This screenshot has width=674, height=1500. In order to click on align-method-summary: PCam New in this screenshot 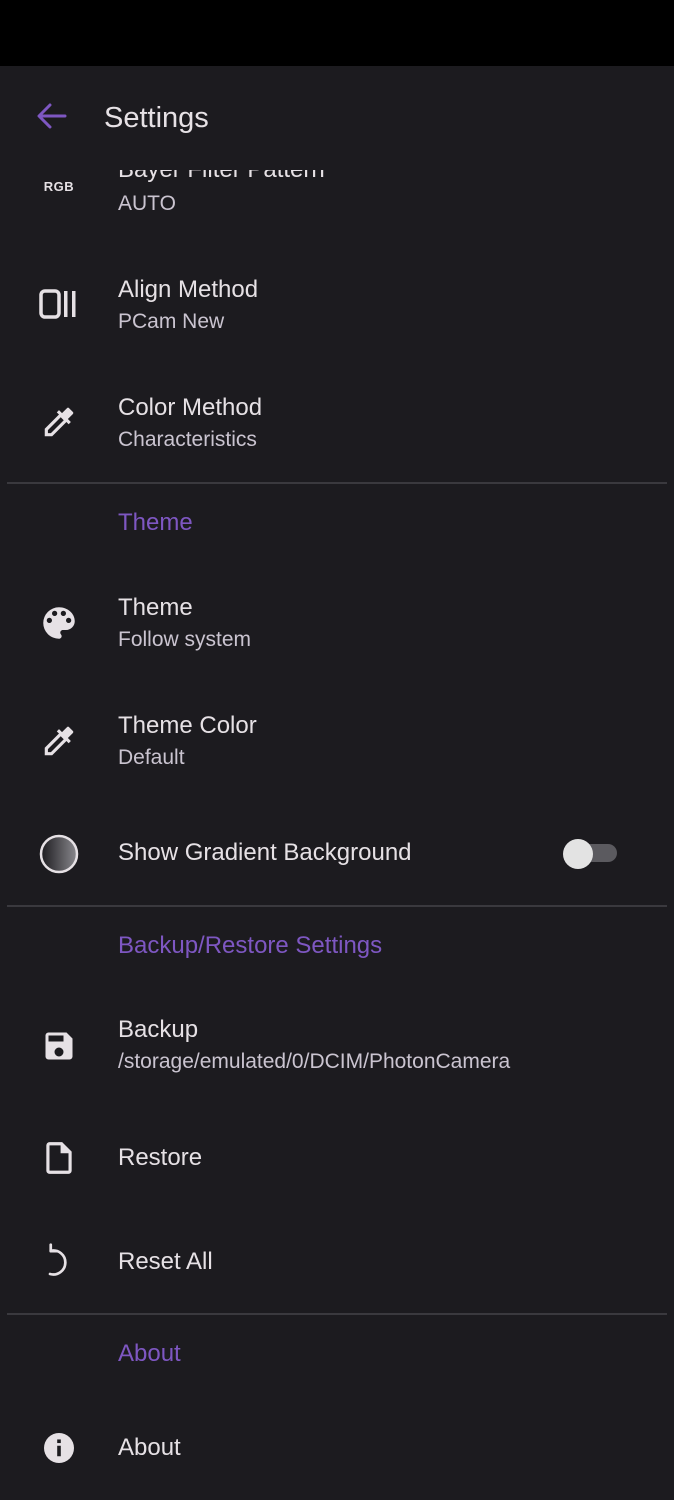, I will do `click(171, 321)`.